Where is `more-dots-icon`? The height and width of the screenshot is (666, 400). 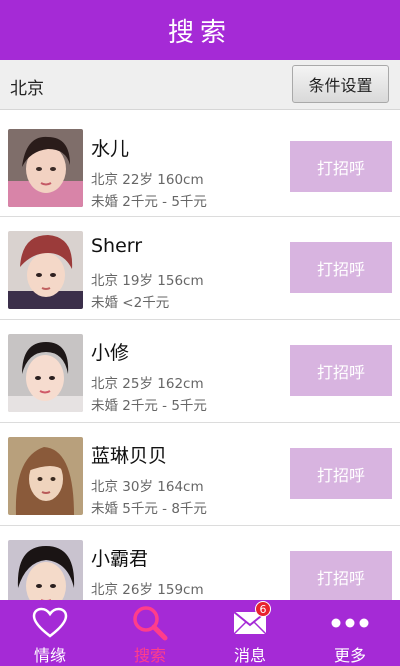 more-dots-icon is located at coordinates (350, 623).